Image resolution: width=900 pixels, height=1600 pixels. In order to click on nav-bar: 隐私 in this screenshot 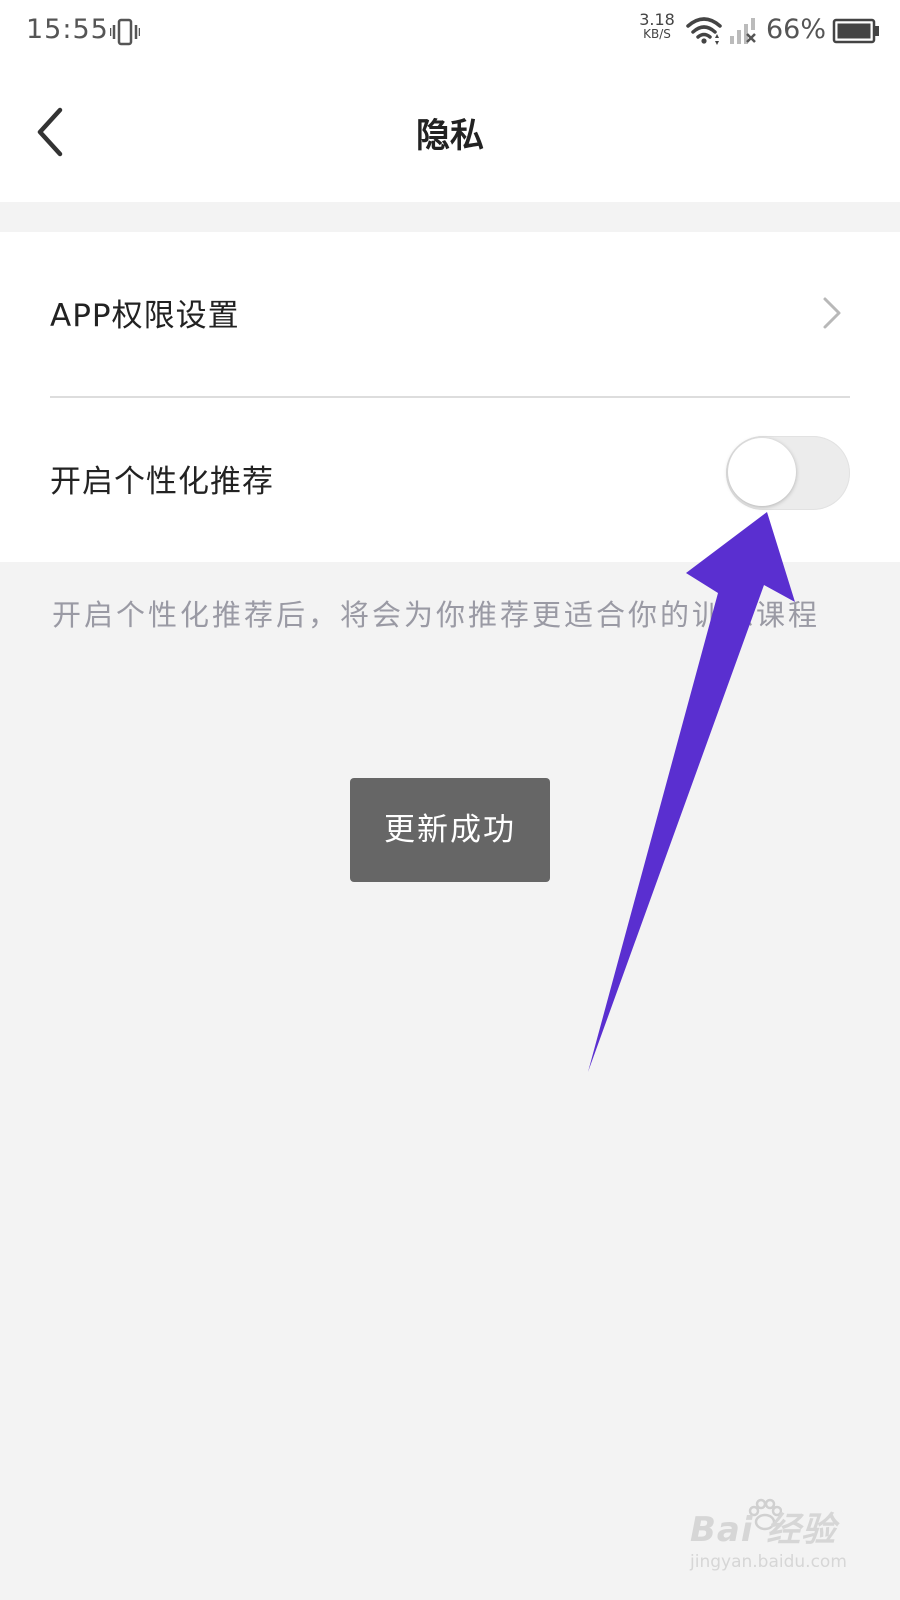, I will do `click(450, 133)`.